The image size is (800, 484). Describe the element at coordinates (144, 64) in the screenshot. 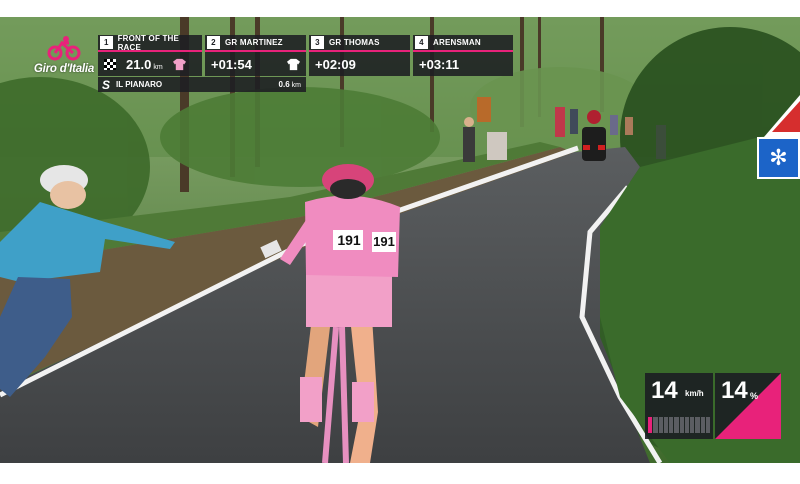

I see `distance-value: 21.0 km` at that location.